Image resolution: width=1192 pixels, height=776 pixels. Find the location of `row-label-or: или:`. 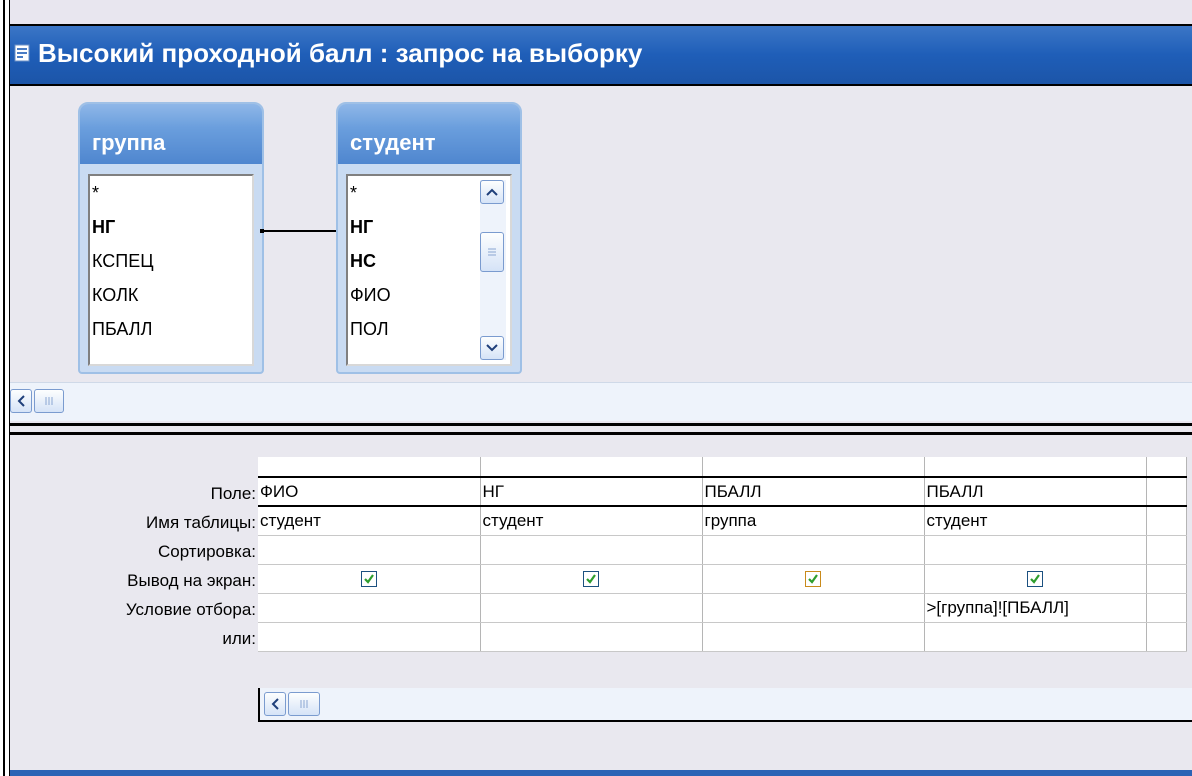

row-label-or: или: is located at coordinates (239, 638).